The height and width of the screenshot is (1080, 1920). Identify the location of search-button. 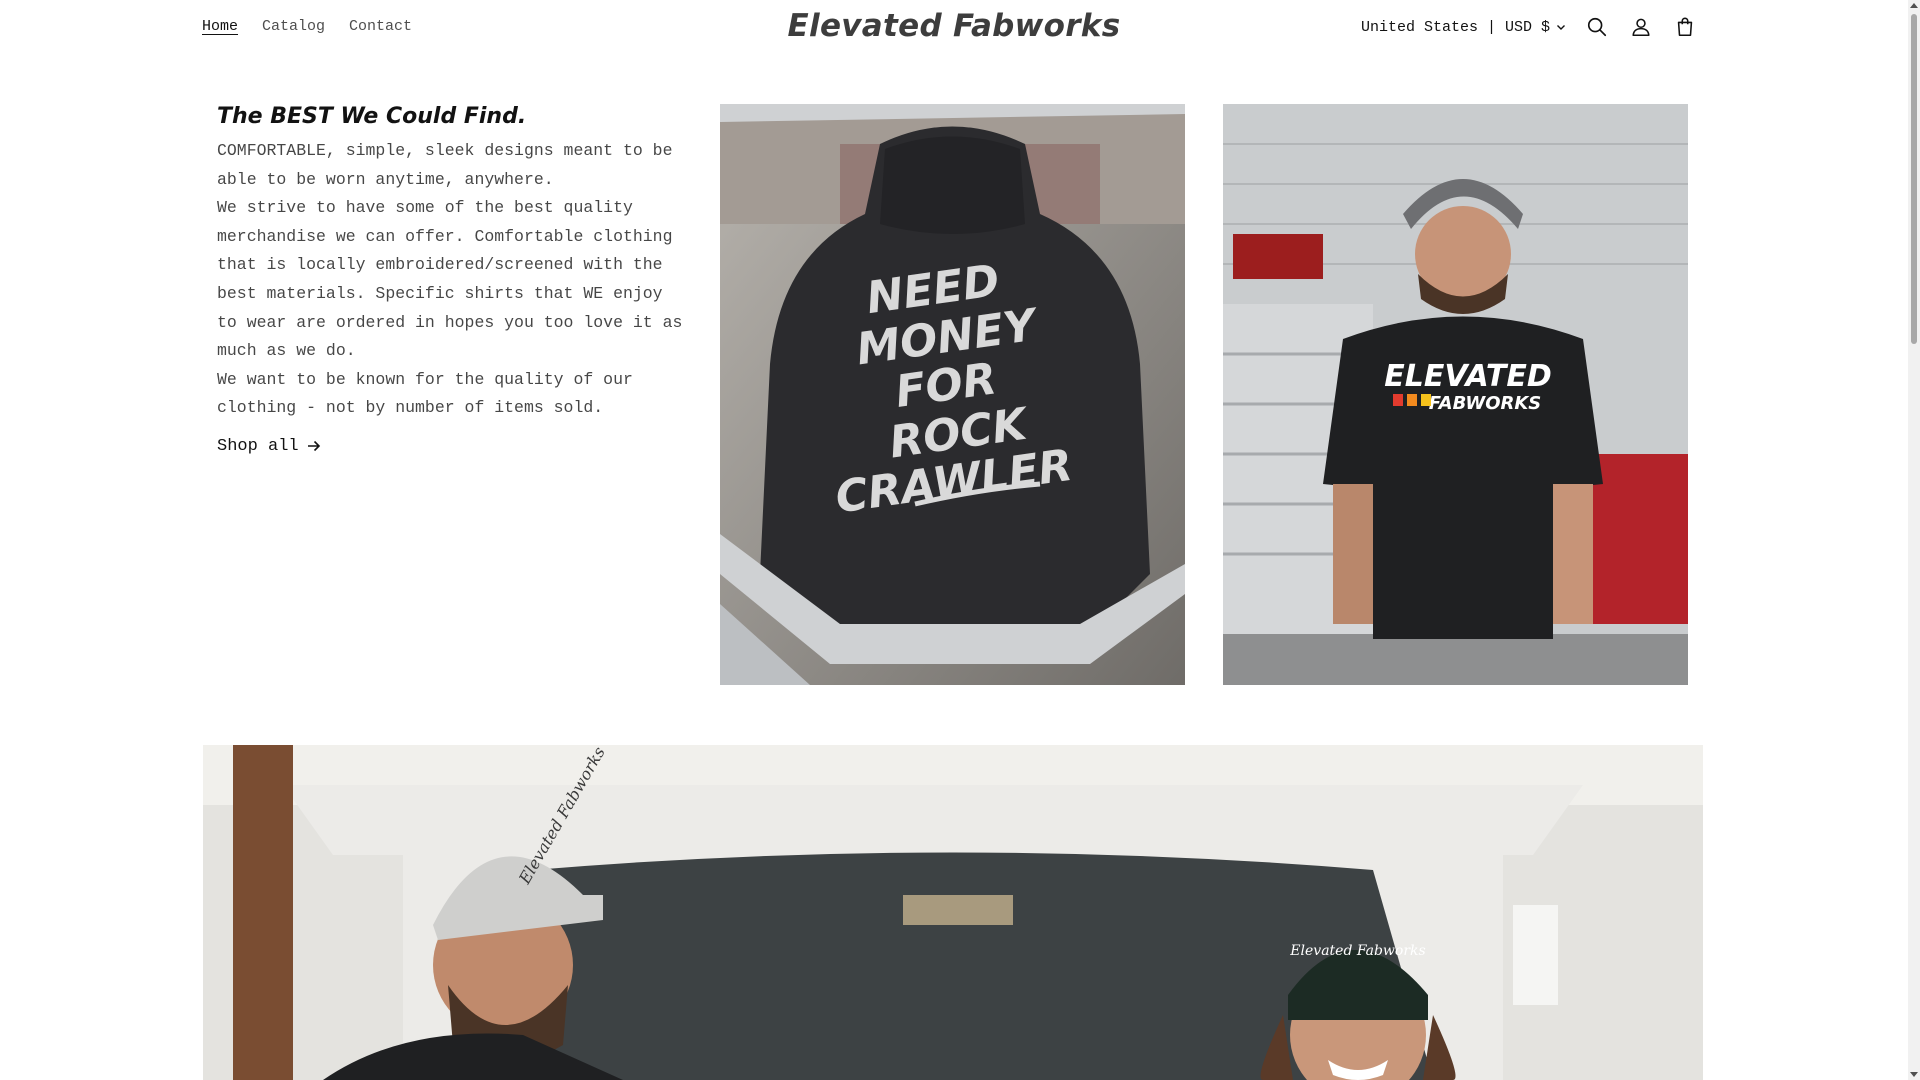
(1597, 27).